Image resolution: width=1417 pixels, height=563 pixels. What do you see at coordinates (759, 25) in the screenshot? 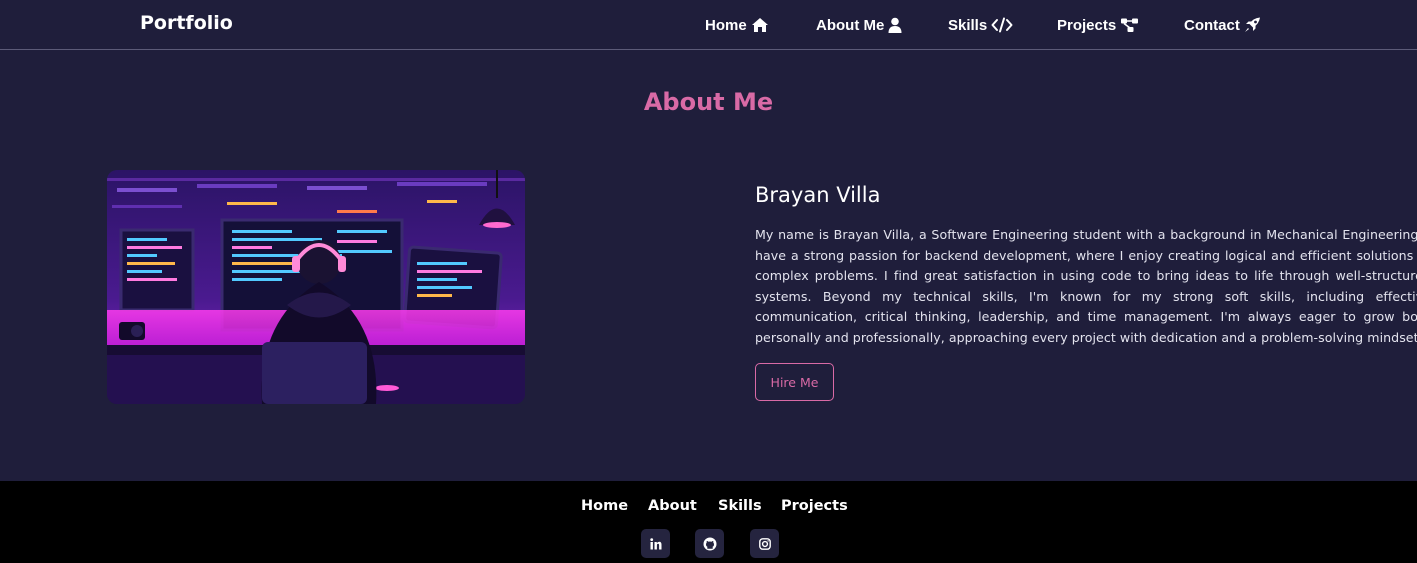
I see `home-icon` at bounding box center [759, 25].